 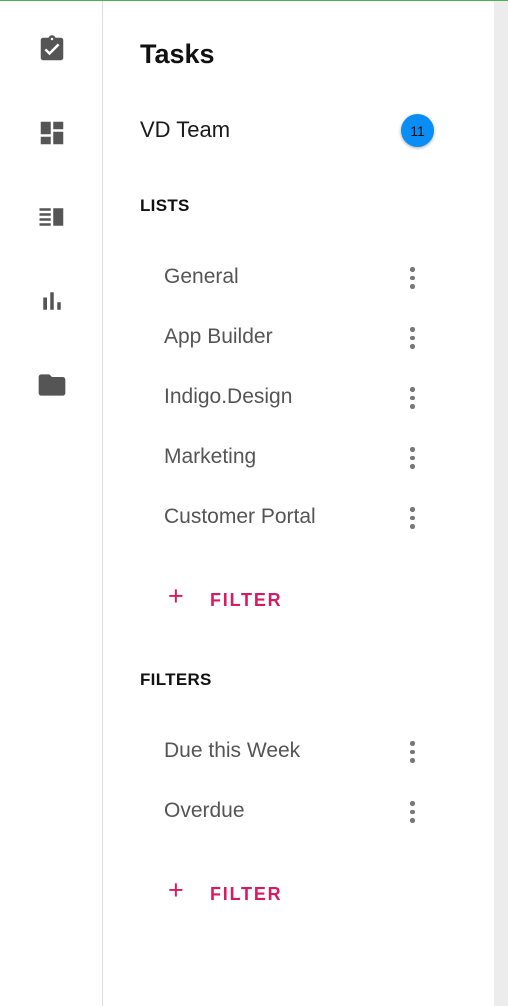 I want to click on bar-chart-icon, so click(x=52, y=301).